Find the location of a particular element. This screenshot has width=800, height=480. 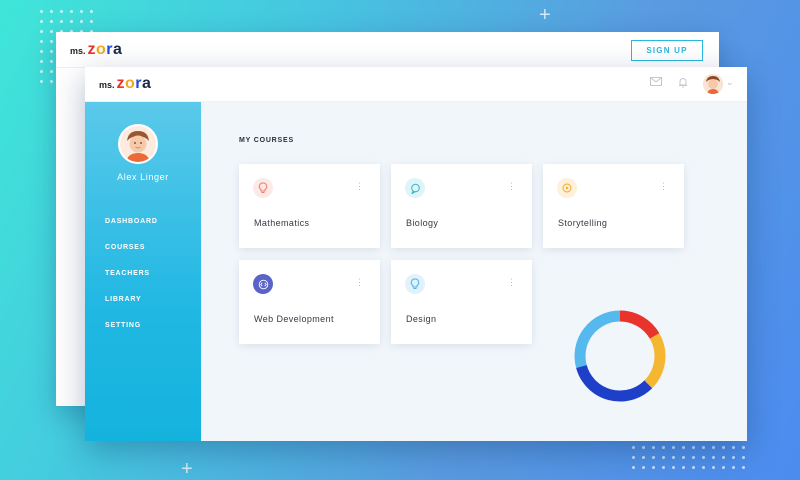

ring-segment-light-blue is located at coordinates (597, 339).